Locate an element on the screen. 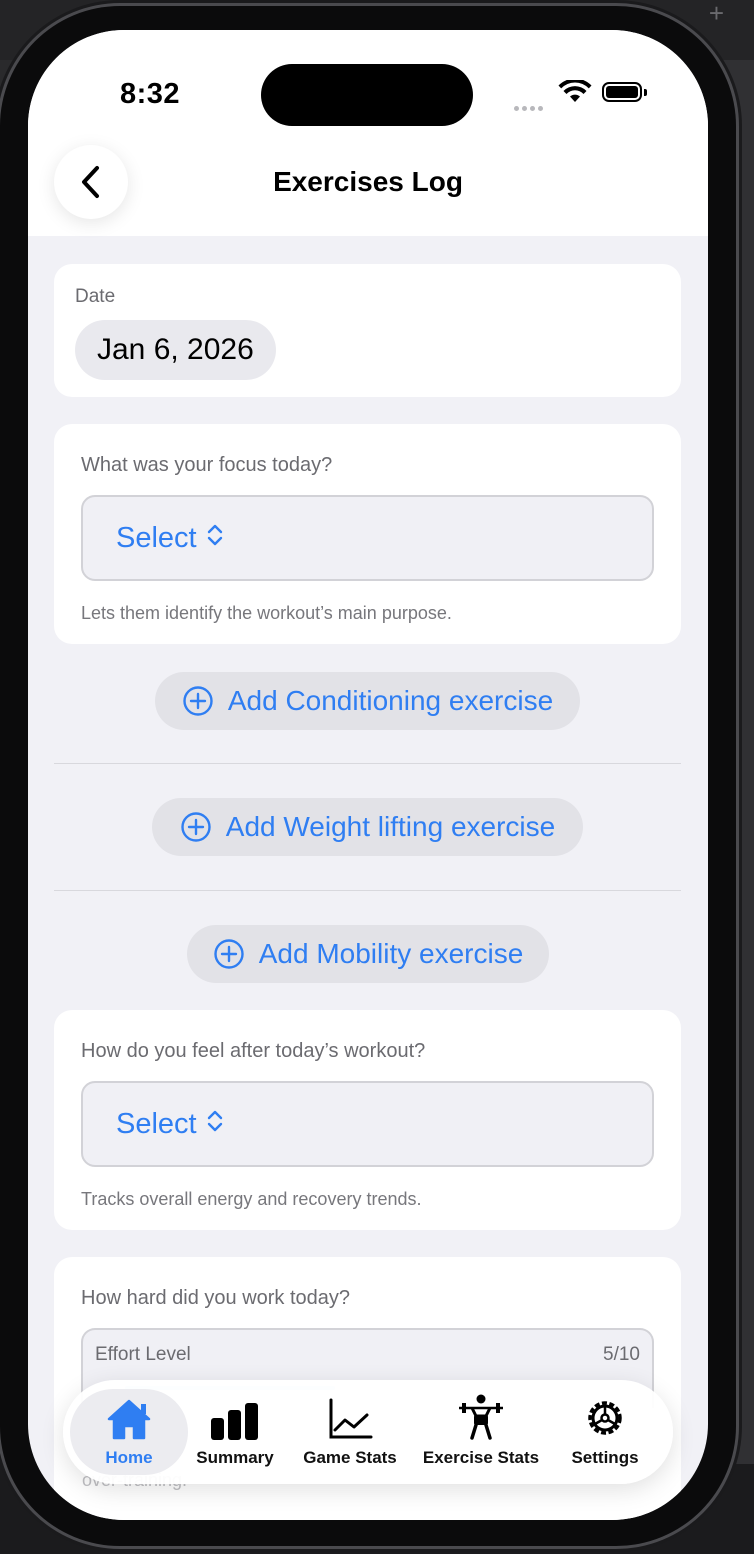  tab-settings: Settings is located at coordinates (605, 1431).